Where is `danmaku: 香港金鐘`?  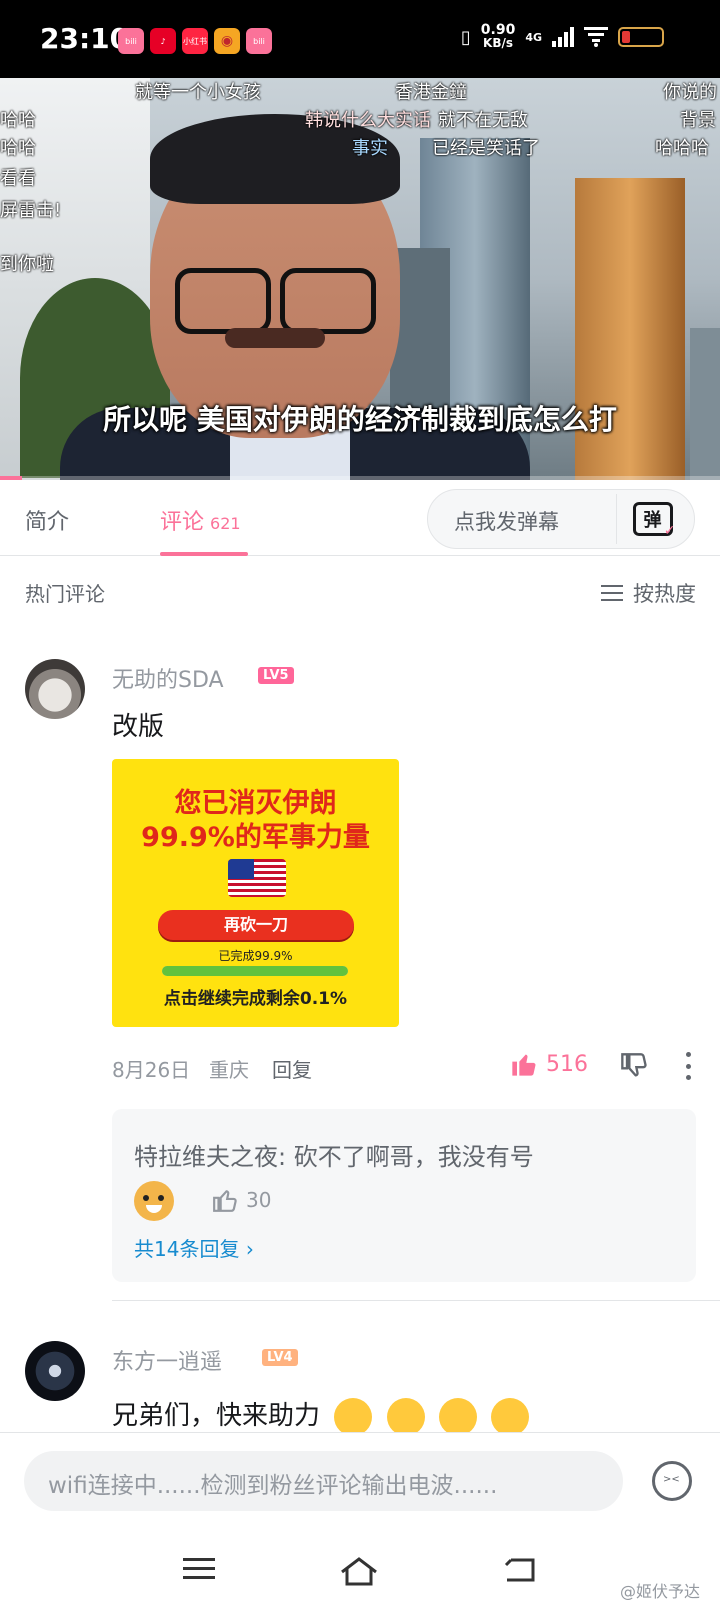 danmaku: 香港金鐘 is located at coordinates (431, 92).